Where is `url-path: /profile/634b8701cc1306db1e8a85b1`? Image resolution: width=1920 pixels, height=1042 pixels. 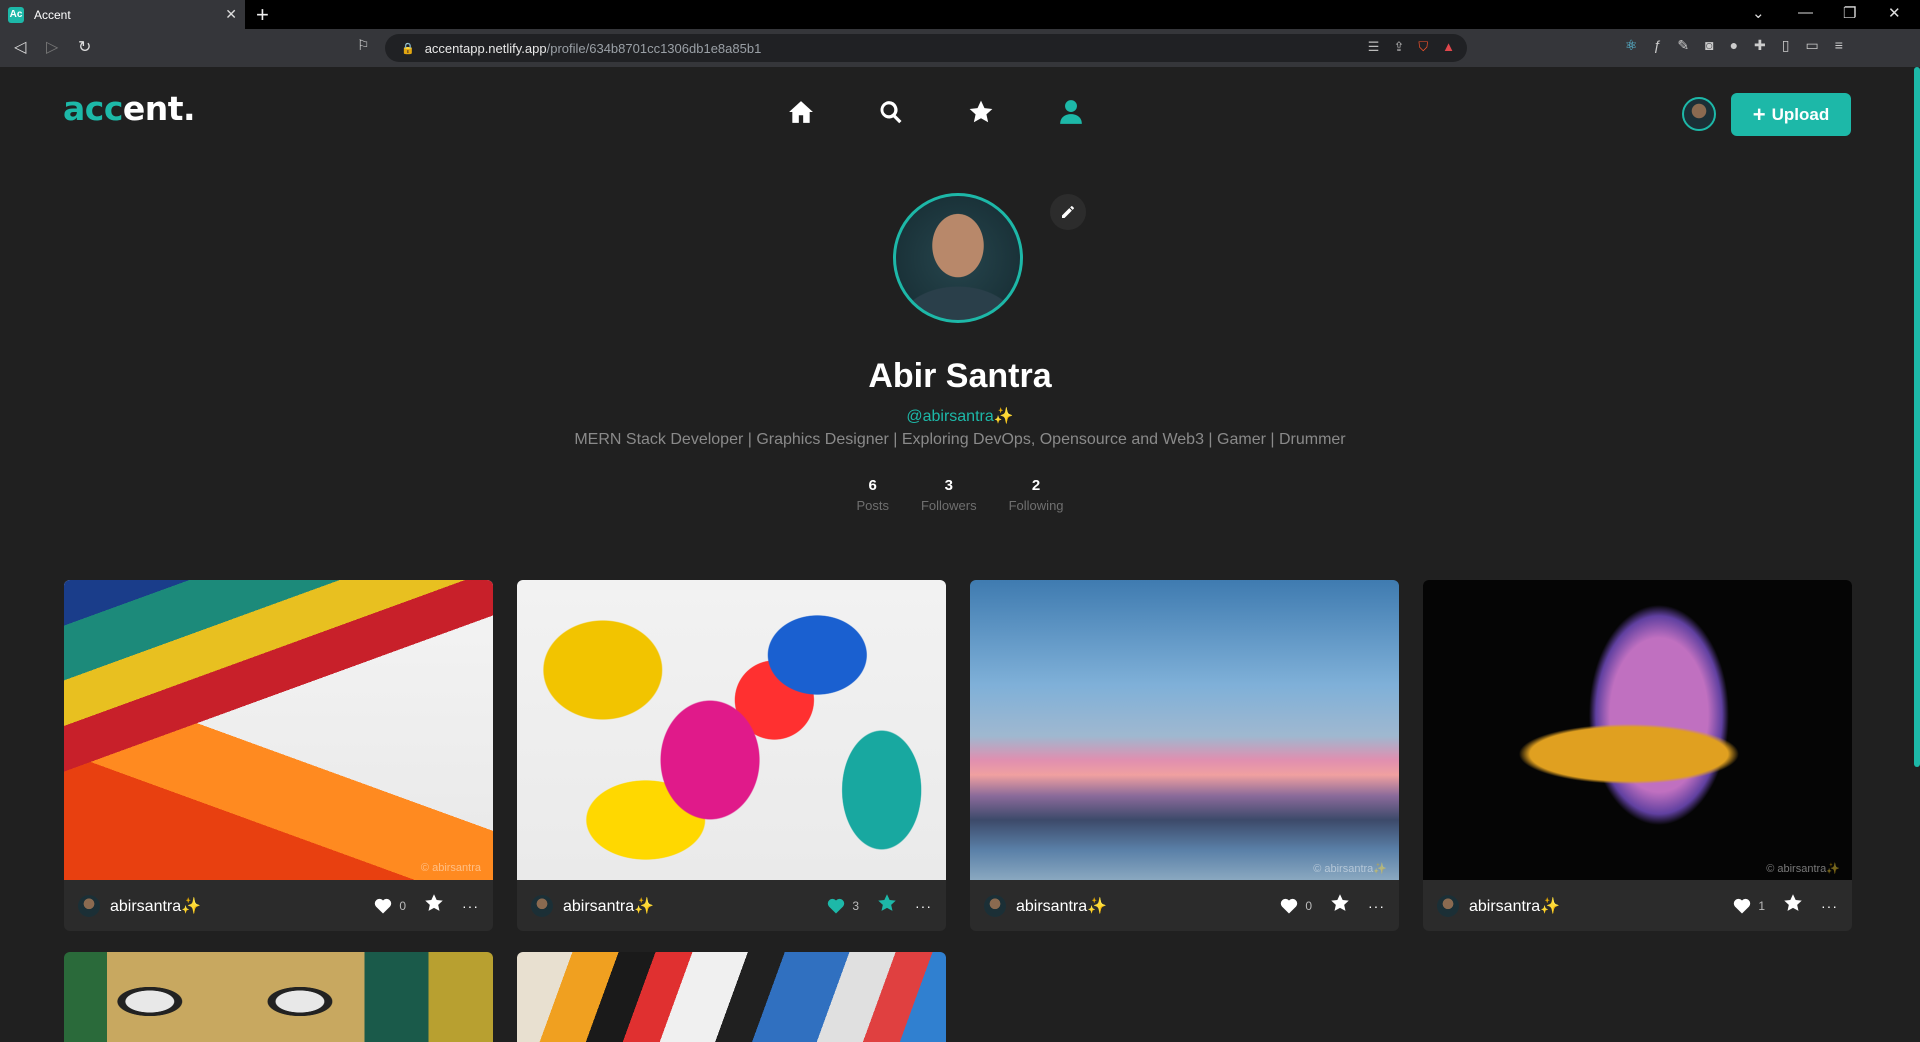 url-path: /profile/634b8701cc1306db1e8a85b1 is located at coordinates (654, 48).